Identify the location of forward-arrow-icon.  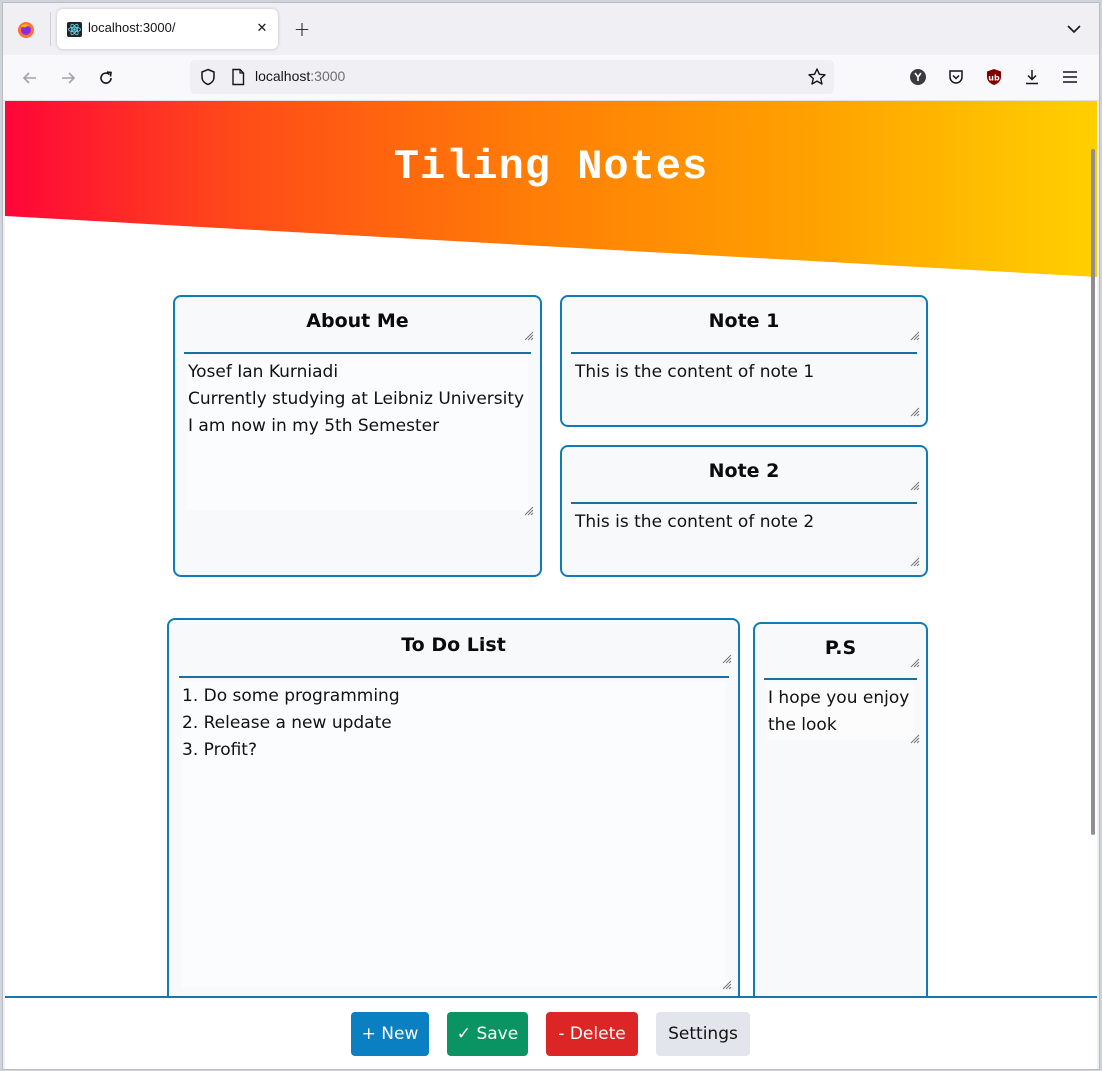
(68, 78).